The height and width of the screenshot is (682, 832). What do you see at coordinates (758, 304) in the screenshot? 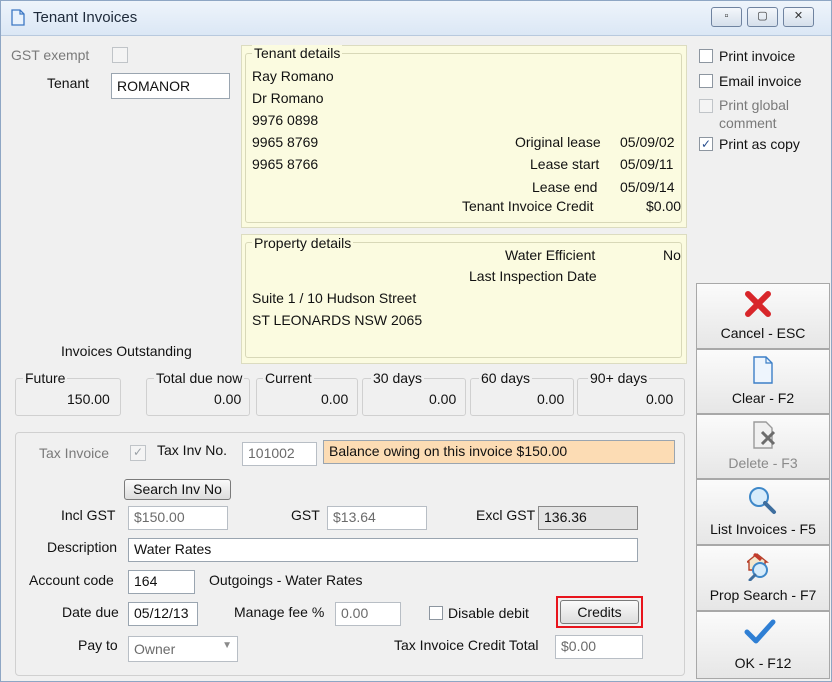
I see `red-x-icon` at bounding box center [758, 304].